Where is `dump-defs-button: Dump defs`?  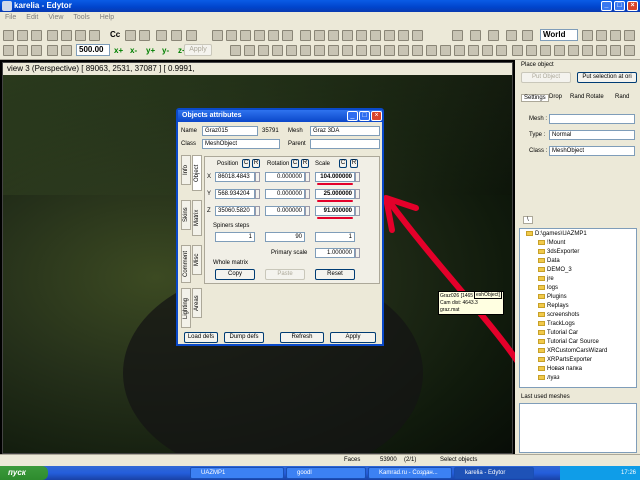 dump-defs-button: Dump defs is located at coordinates (244, 337).